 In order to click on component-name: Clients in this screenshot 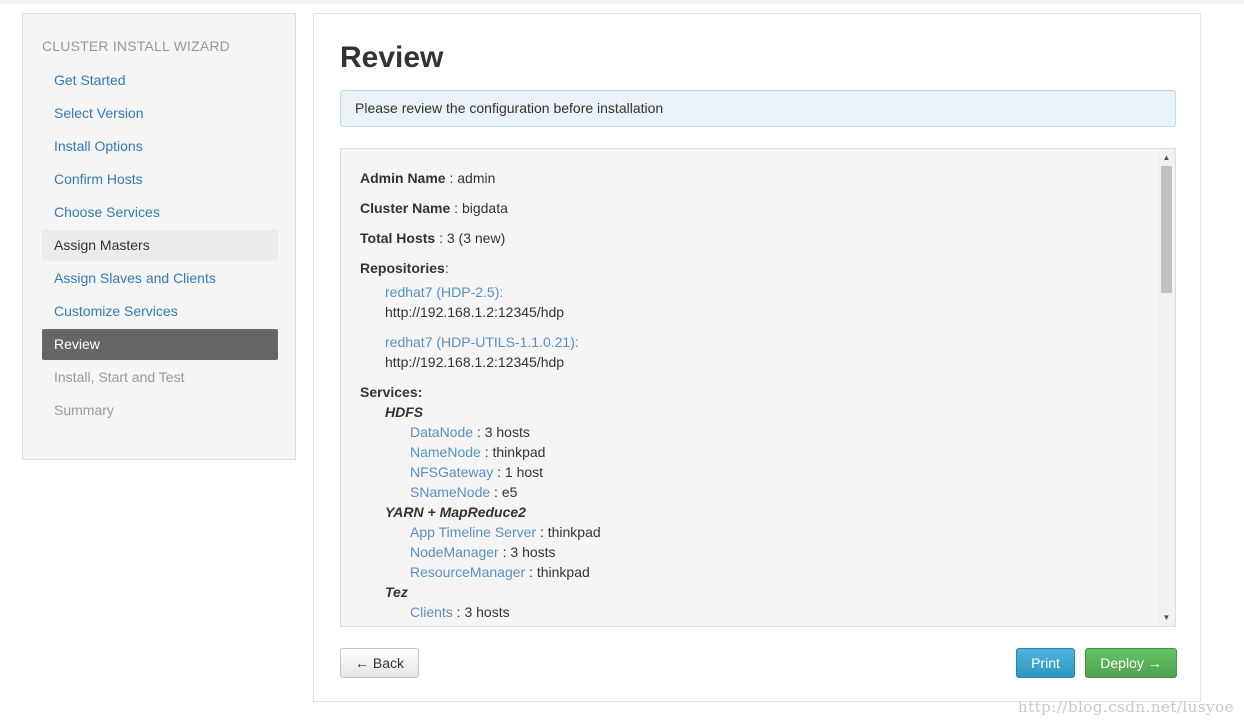, I will do `click(431, 612)`.